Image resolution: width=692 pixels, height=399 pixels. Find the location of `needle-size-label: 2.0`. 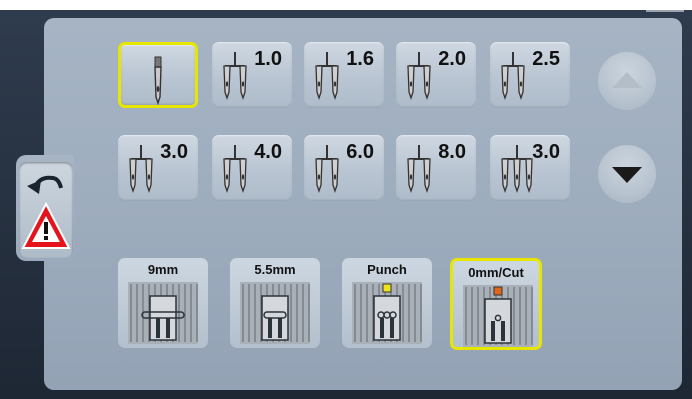

needle-size-label: 2.0 is located at coordinates (452, 59).